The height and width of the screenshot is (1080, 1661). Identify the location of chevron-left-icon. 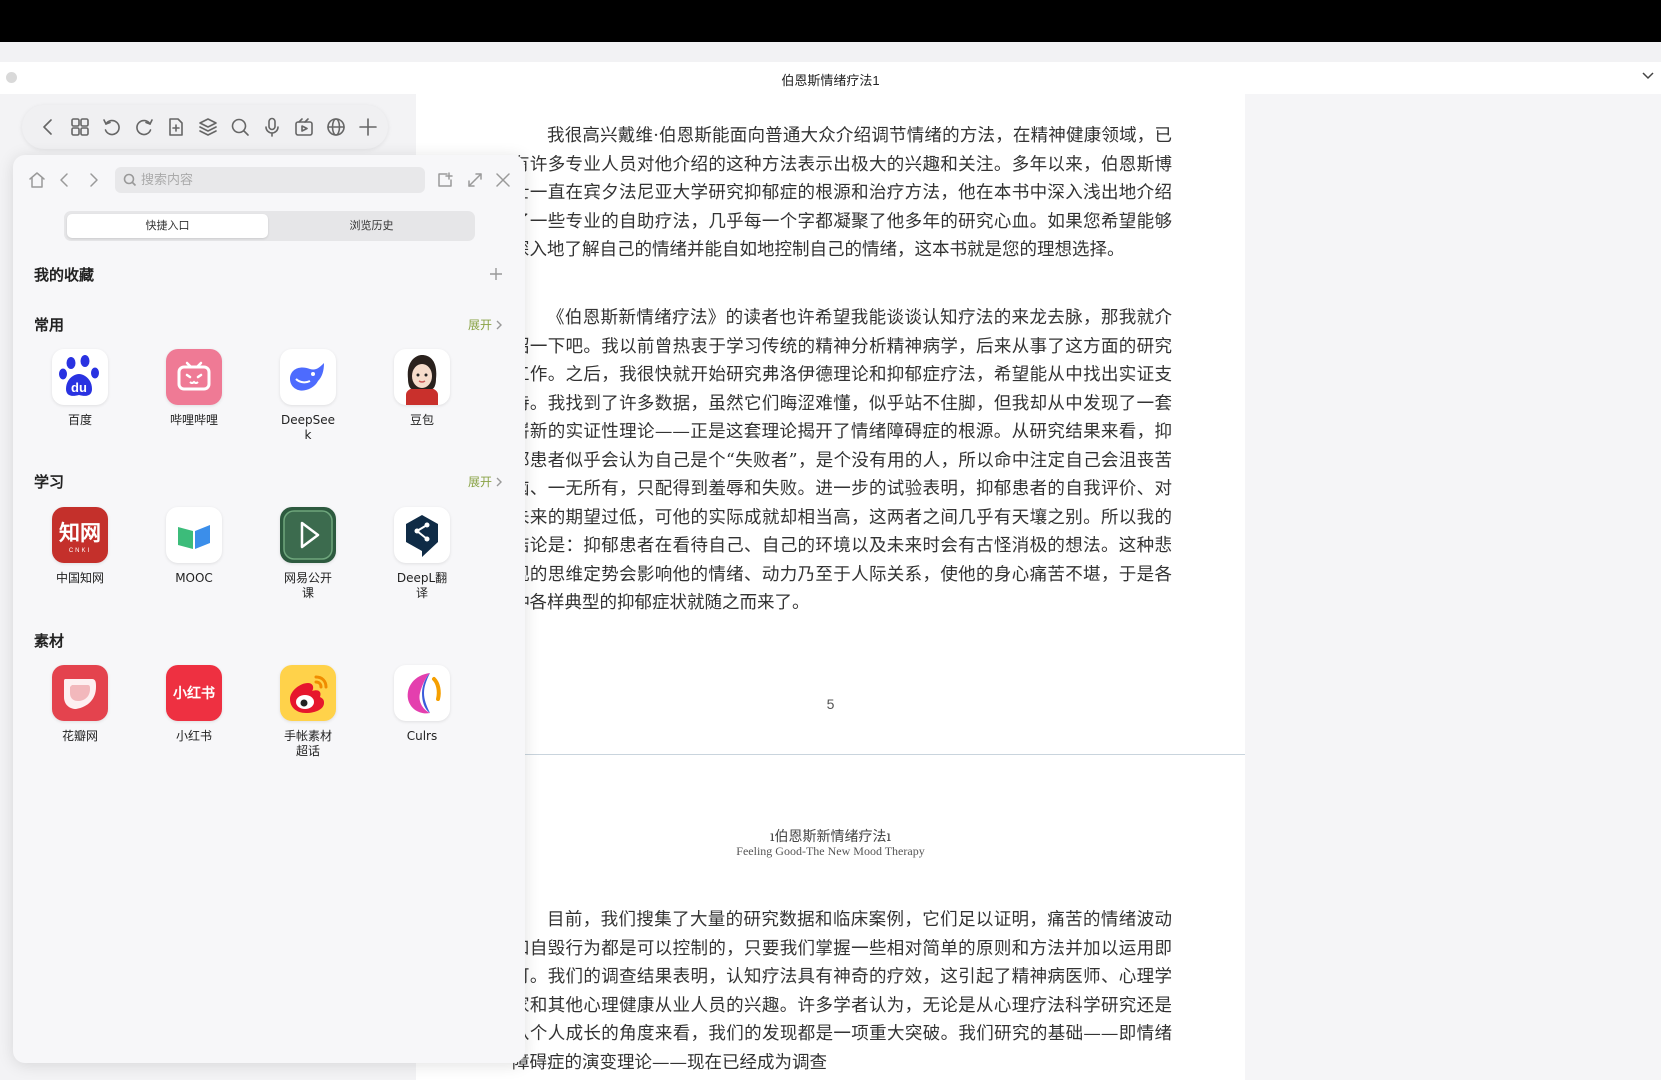
(47, 127).